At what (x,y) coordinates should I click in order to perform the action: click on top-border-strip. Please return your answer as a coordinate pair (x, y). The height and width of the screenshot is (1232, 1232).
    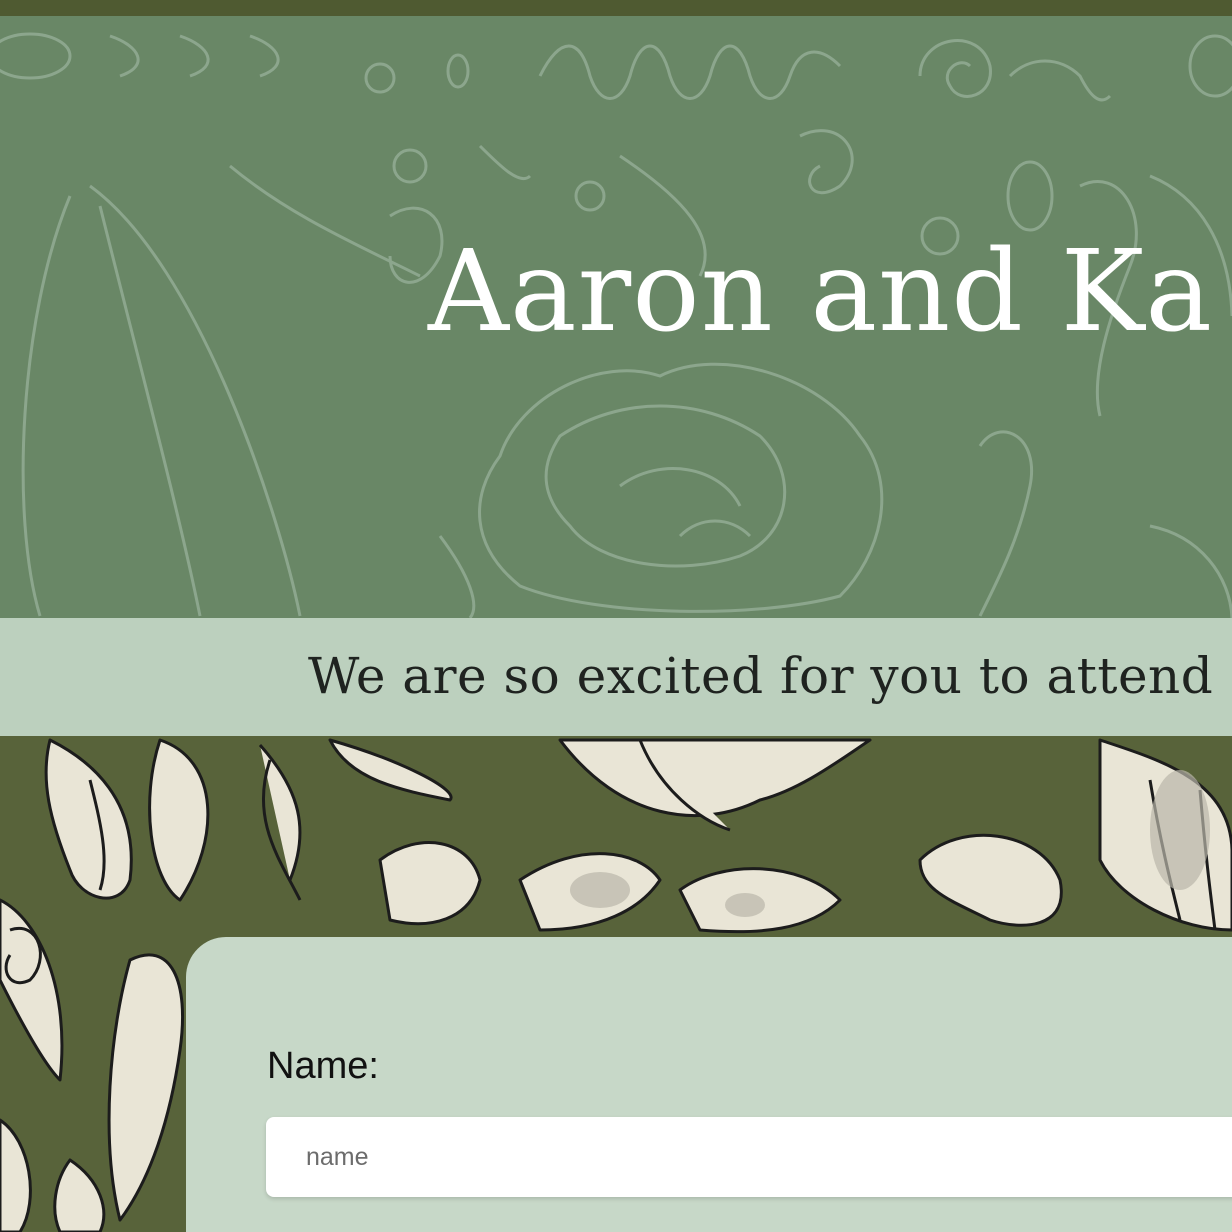
    Looking at the image, I should click on (616, 8).